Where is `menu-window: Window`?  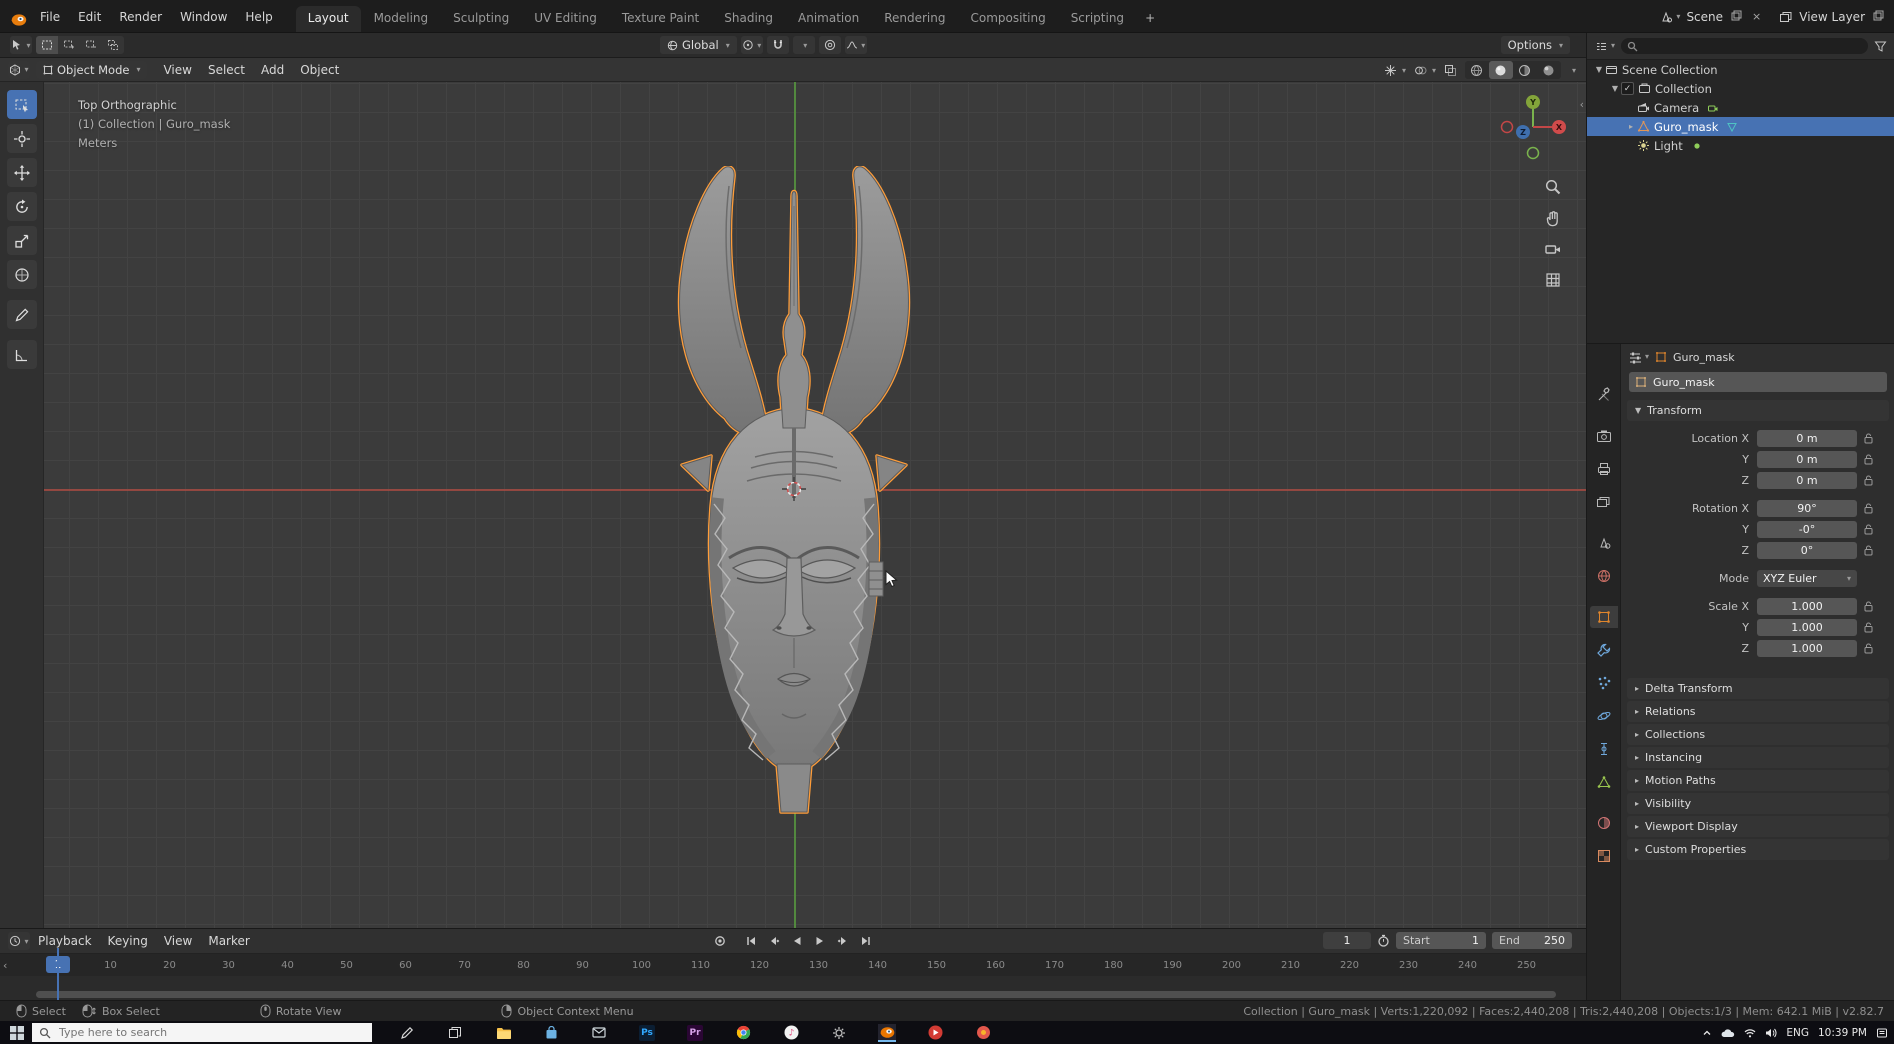 menu-window: Window is located at coordinates (203, 17).